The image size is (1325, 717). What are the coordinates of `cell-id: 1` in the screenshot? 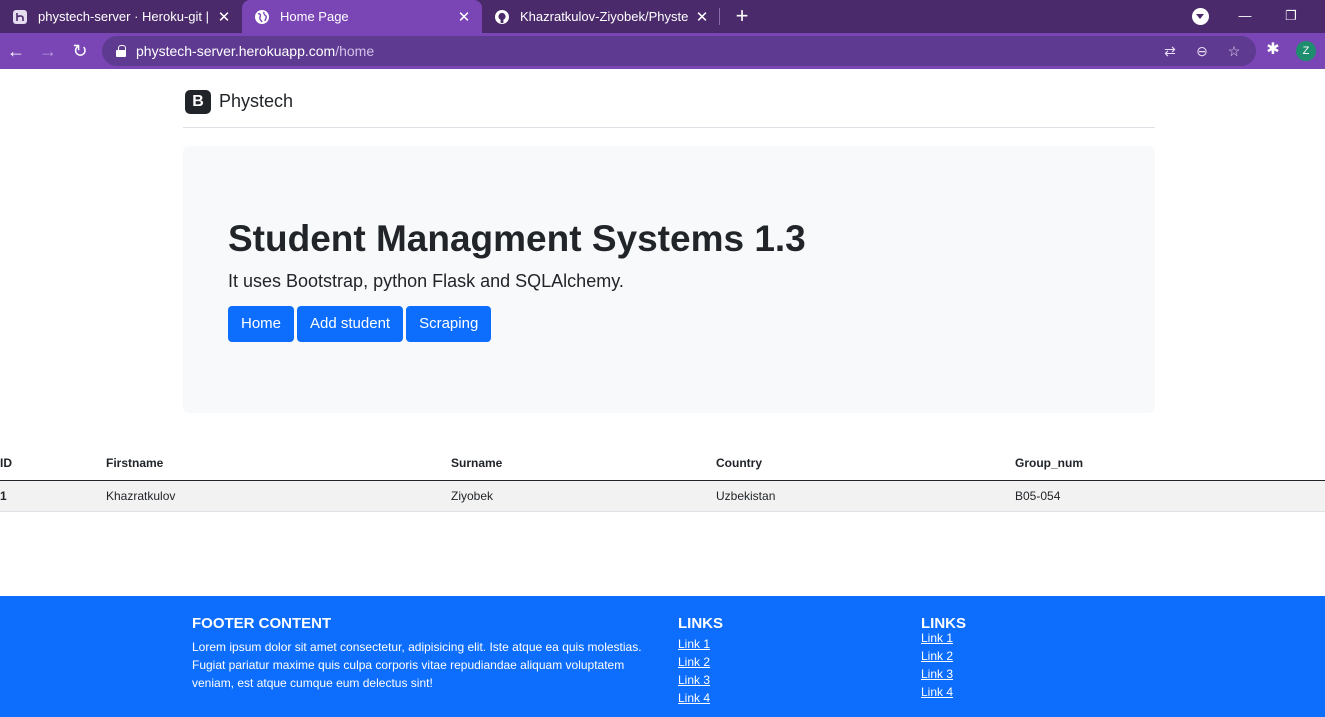 It's located at (53, 496).